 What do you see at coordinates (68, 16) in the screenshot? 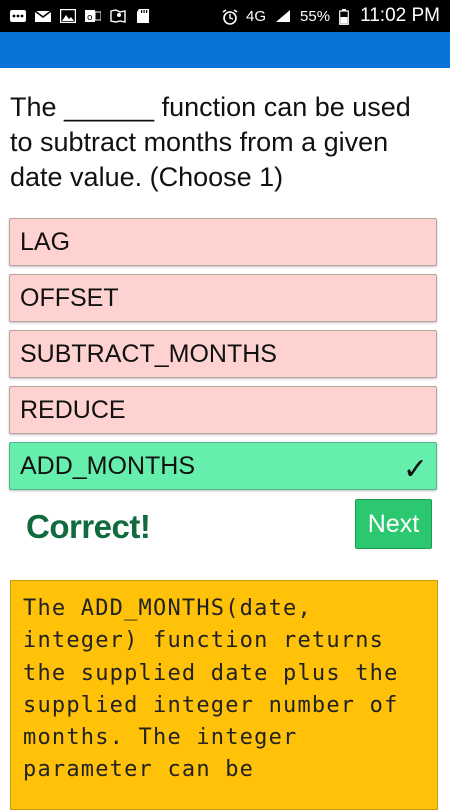
I see `image-icon` at bounding box center [68, 16].